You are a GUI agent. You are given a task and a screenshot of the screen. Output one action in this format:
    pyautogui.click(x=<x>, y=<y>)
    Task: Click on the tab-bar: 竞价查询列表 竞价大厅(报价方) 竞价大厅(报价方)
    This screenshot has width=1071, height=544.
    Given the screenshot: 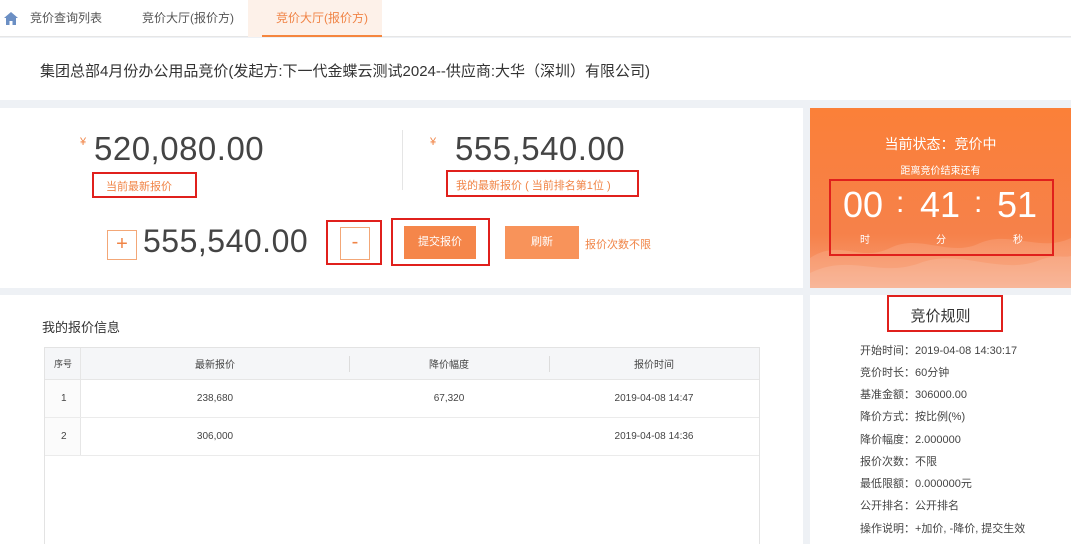 What is the action you would take?
    pyautogui.click(x=535, y=18)
    